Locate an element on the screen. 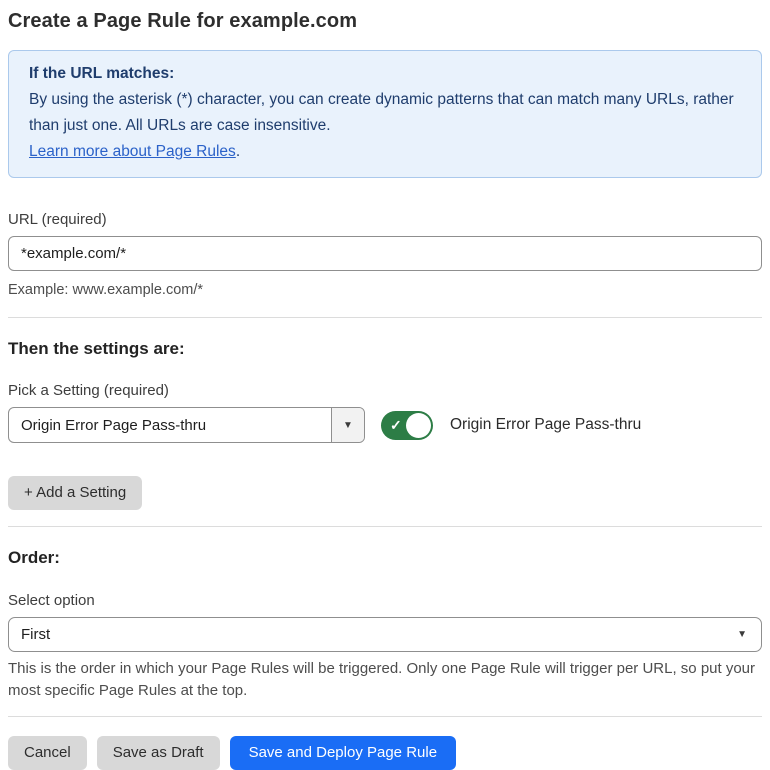  order-select: First ▼ is located at coordinates (385, 634).